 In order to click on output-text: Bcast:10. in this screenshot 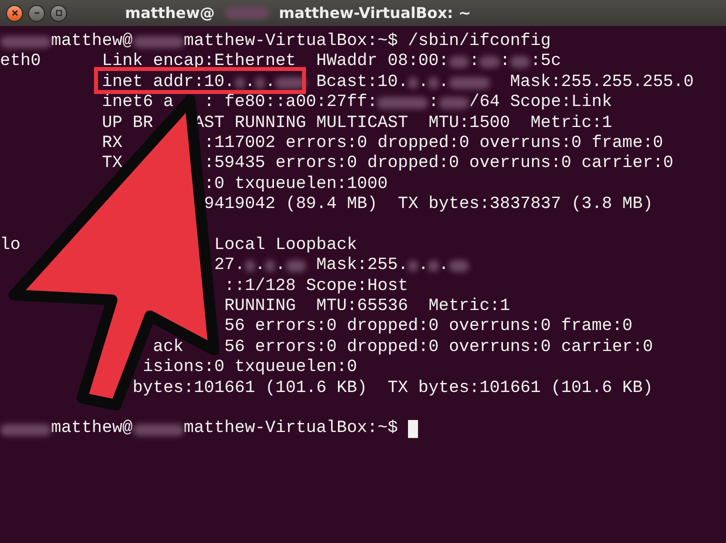, I will do `click(362, 83)`.